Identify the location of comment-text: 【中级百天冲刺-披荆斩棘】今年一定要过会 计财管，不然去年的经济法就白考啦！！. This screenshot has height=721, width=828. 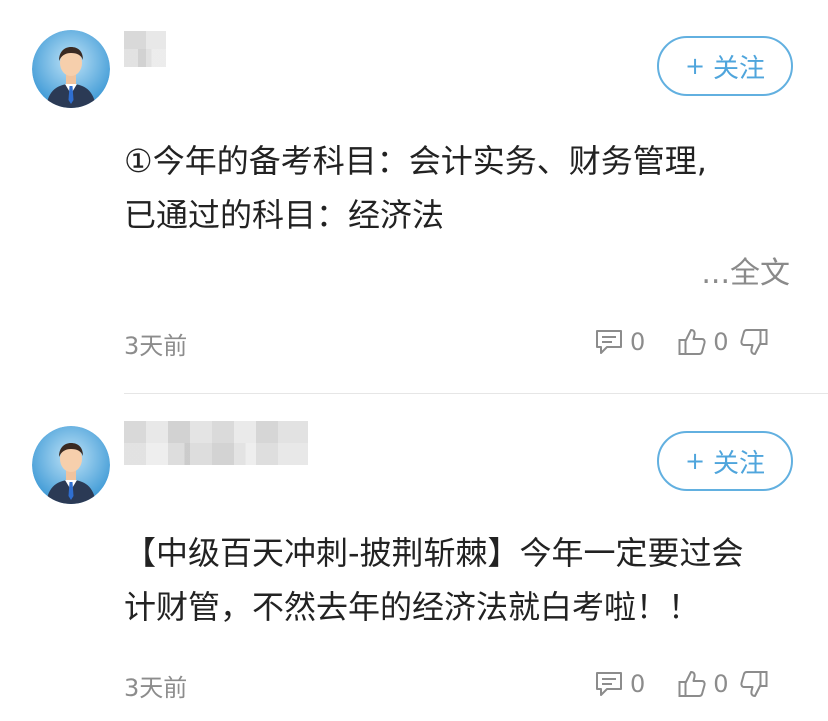
(459, 580).